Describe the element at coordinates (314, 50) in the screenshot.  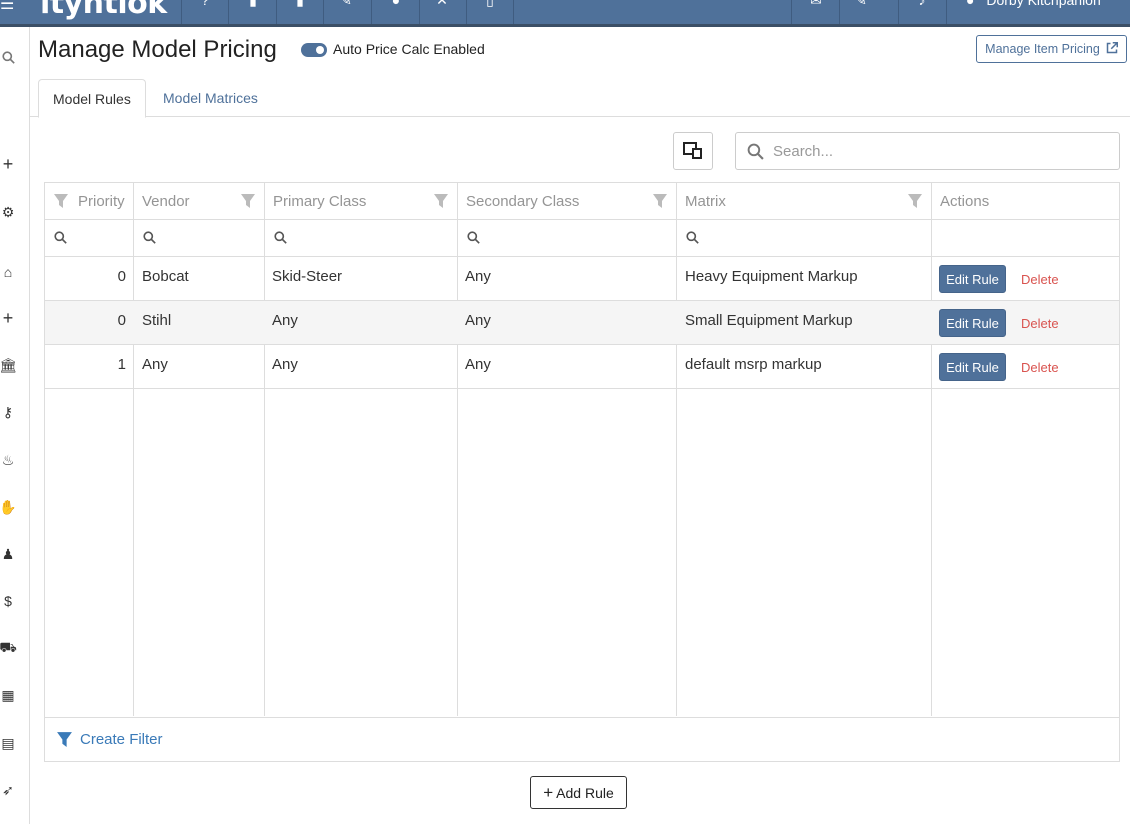
I see `auto-price-toggle` at that location.